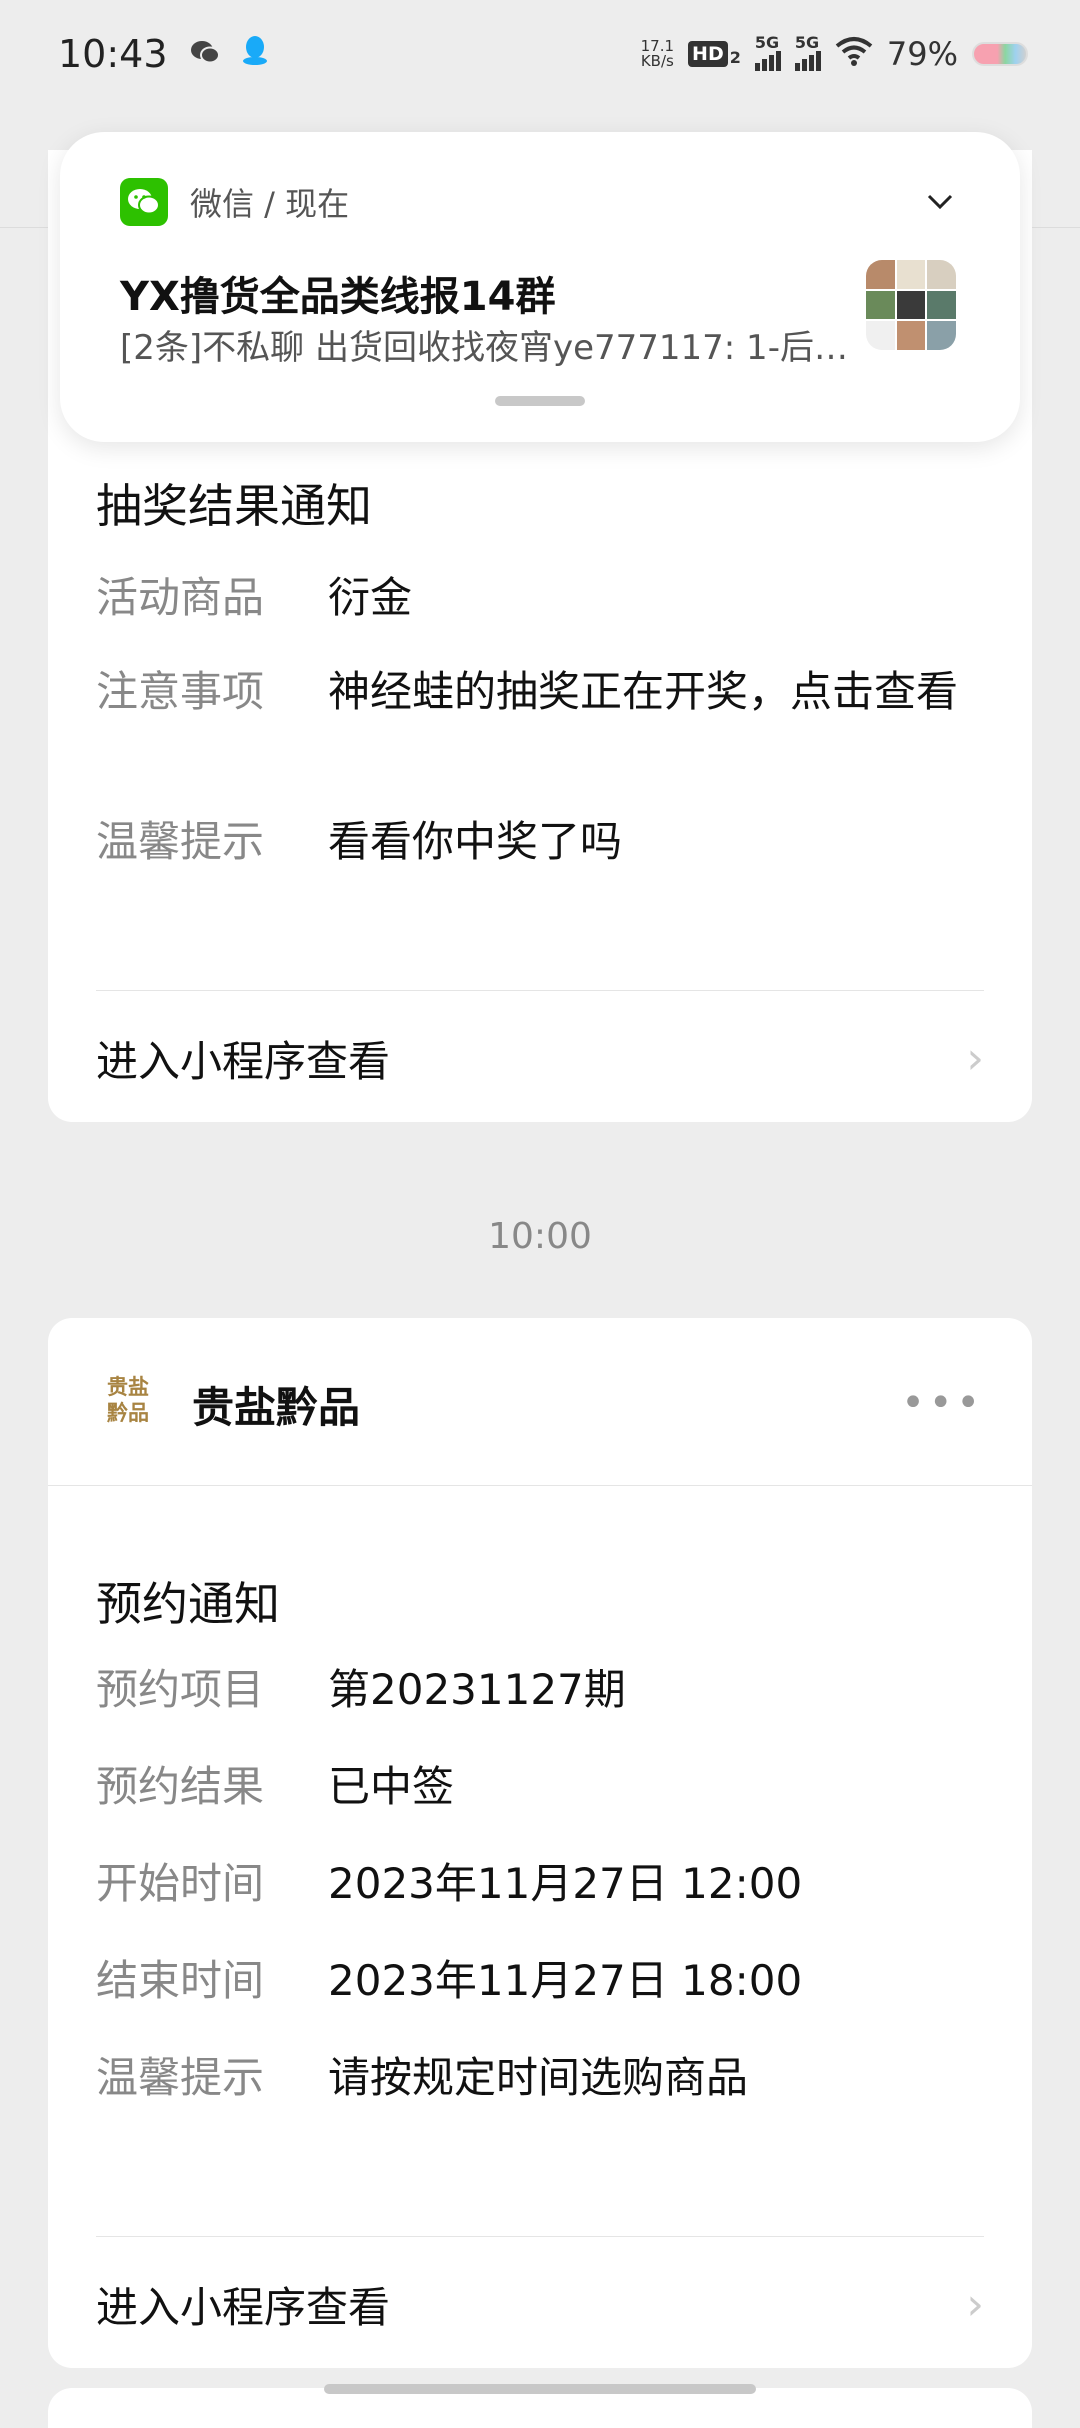 This screenshot has width=1080, height=2428. What do you see at coordinates (942, 1403) in the screenshot?
I see `more-icon: •••` at bounding box center [942, 1403].